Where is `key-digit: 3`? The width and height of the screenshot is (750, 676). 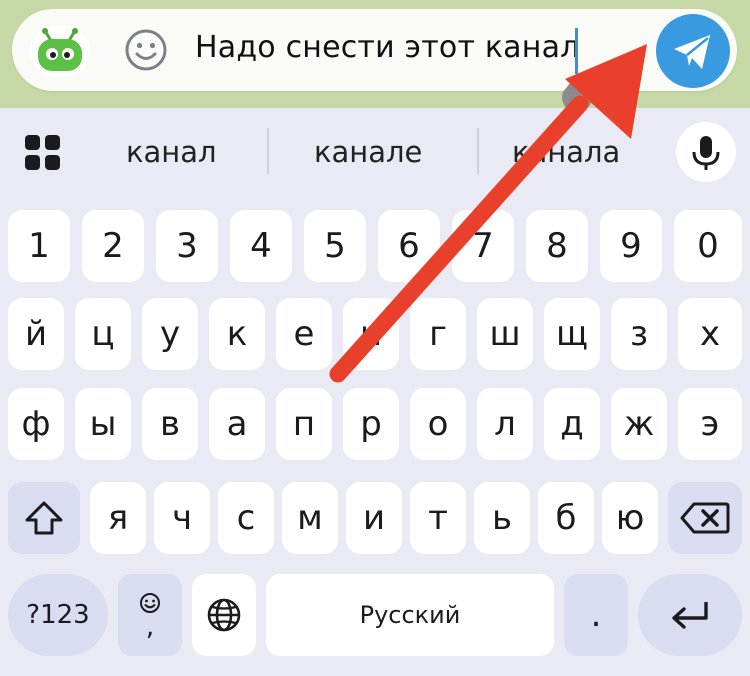
key-digit: 3 is located at coordinates (187, 246).